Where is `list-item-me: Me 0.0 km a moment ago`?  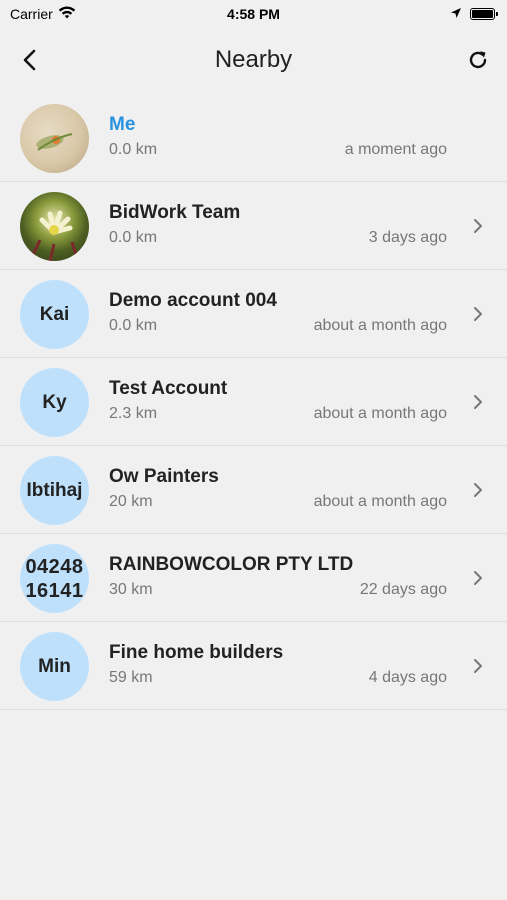 list-item-me: Me 0.0 km a moment ago is located at coordinates (253, 138).